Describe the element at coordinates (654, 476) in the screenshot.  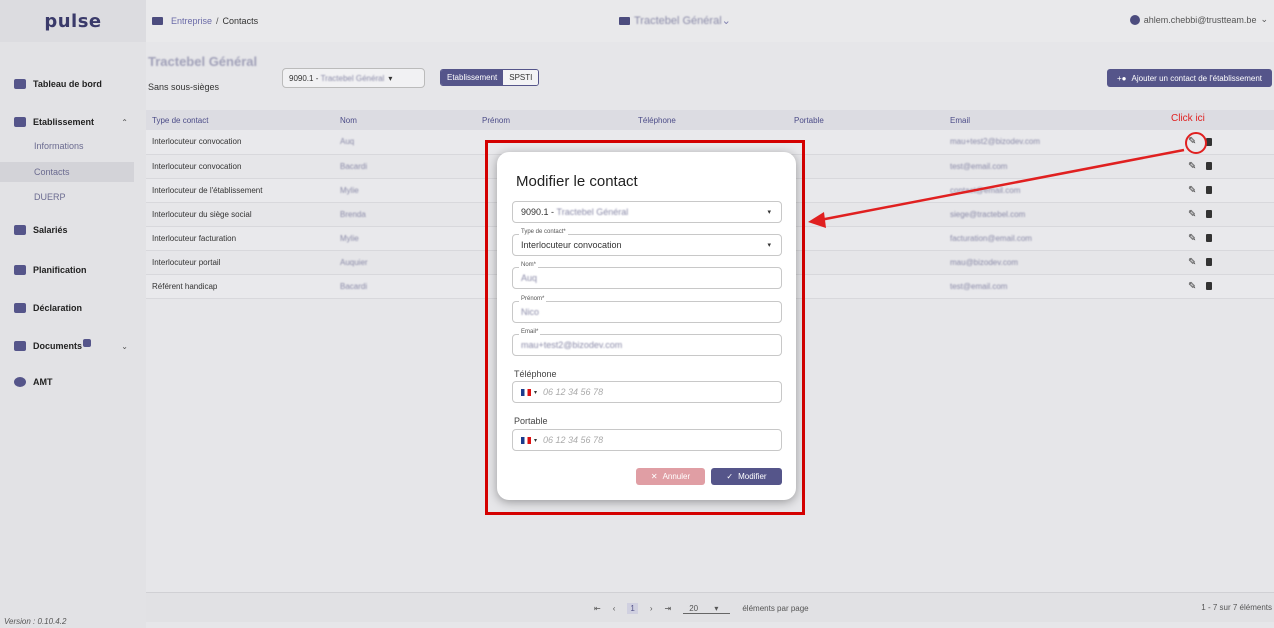
I see `close-icon: ✕` at that location.